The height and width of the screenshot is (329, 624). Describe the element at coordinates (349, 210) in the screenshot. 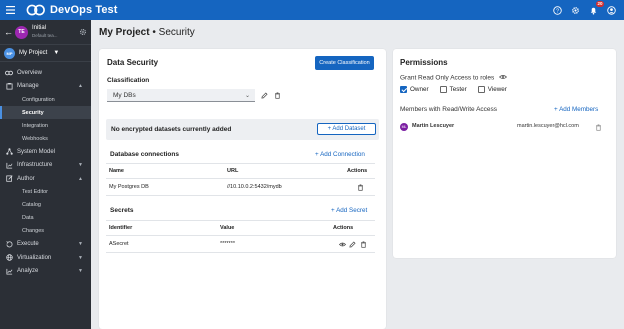

I see `add-secret-link: + Add Secret` at that location.